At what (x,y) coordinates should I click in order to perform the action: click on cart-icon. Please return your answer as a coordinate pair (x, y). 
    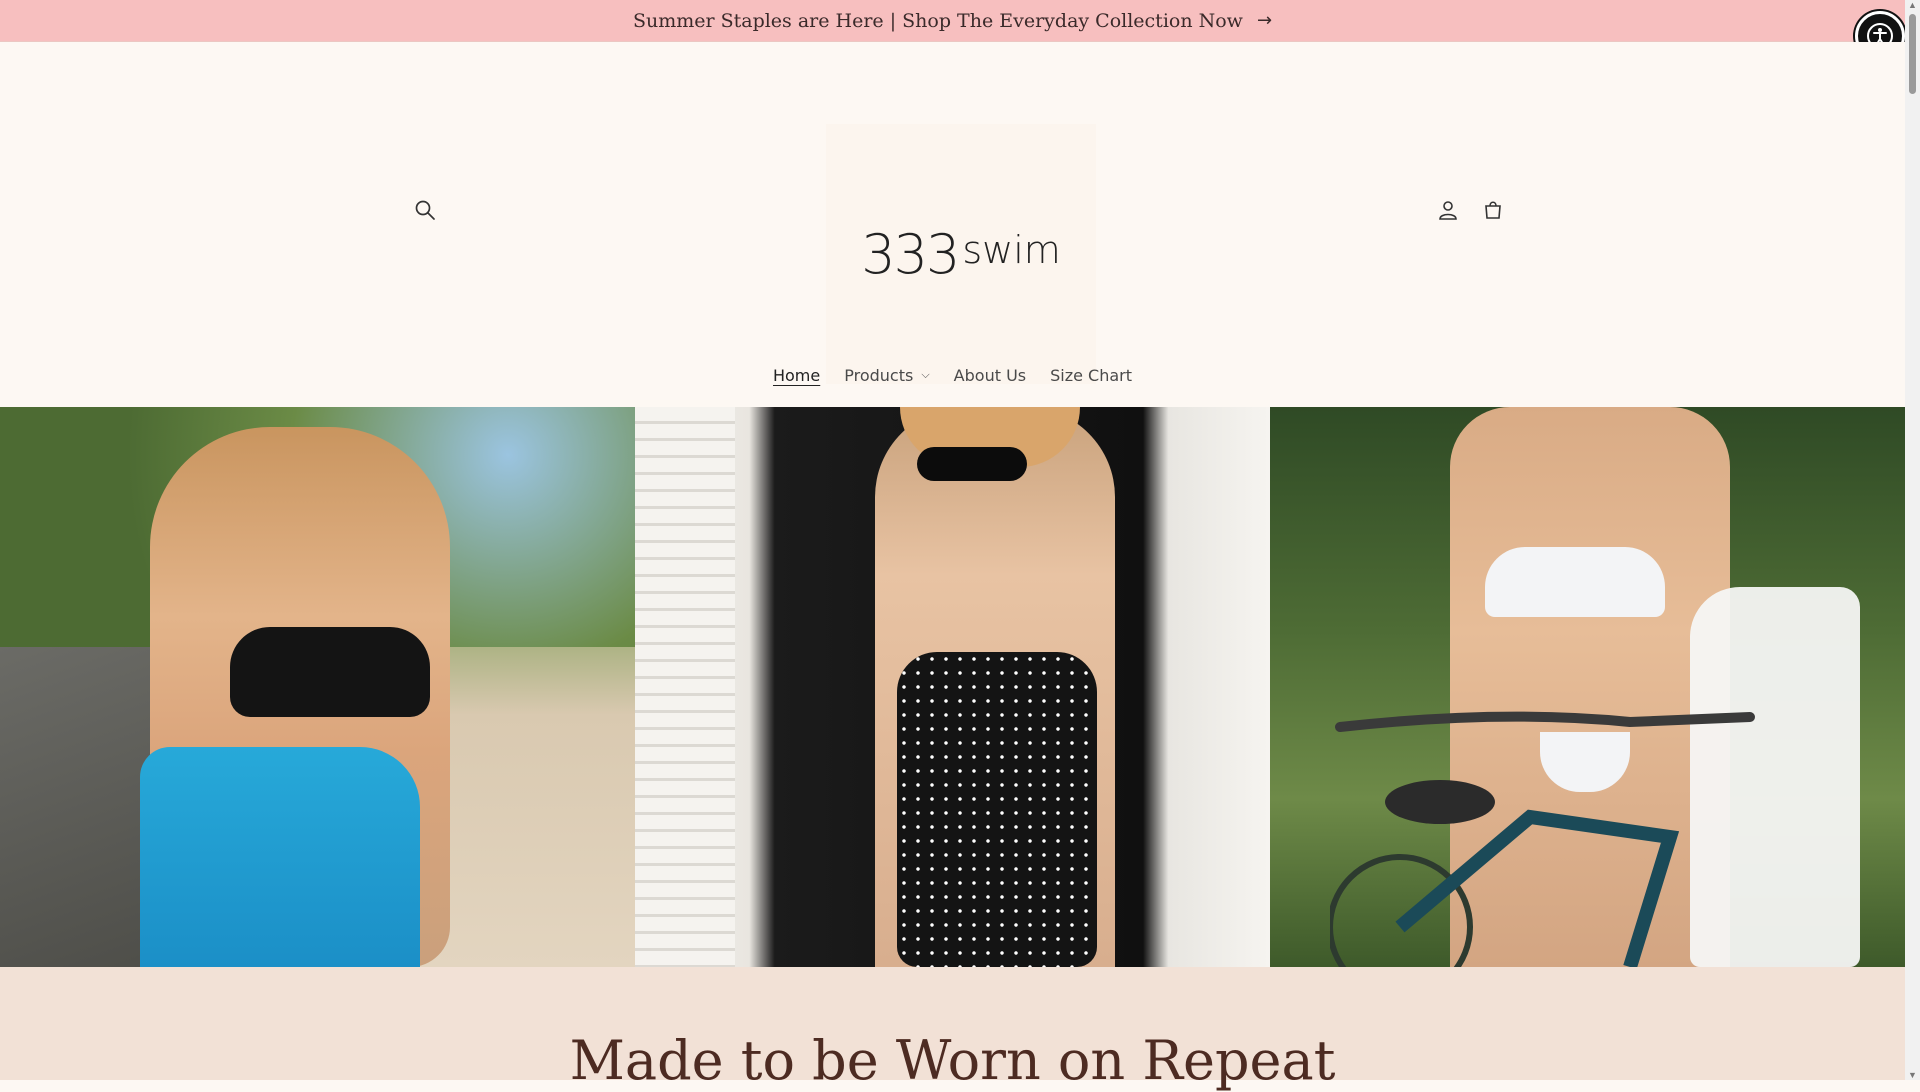
    Looking at the image, I should click on (1493, 210).